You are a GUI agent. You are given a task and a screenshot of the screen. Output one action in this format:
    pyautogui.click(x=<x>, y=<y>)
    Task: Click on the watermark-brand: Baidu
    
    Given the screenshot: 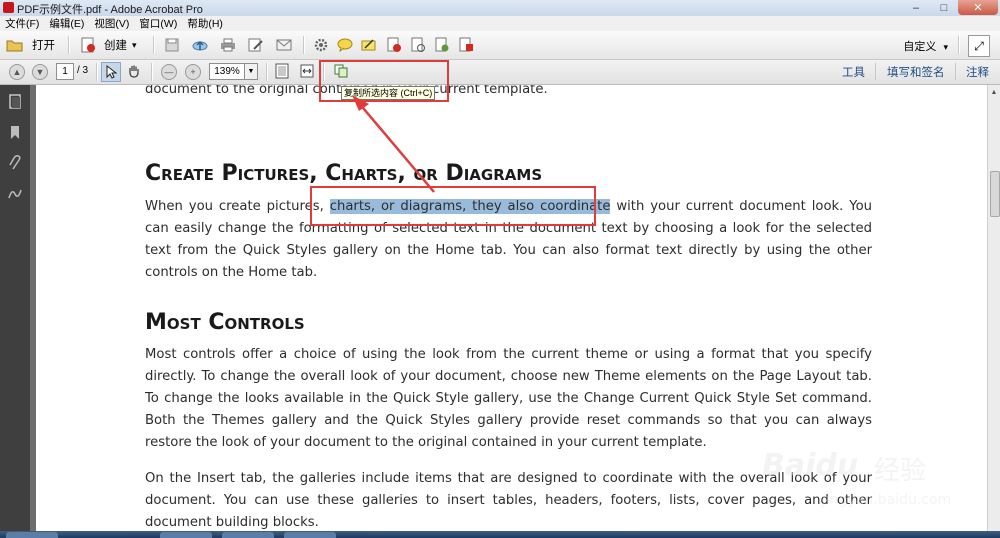 What is the action you would take?
    pyautogui.click(x=810, y=465)
    